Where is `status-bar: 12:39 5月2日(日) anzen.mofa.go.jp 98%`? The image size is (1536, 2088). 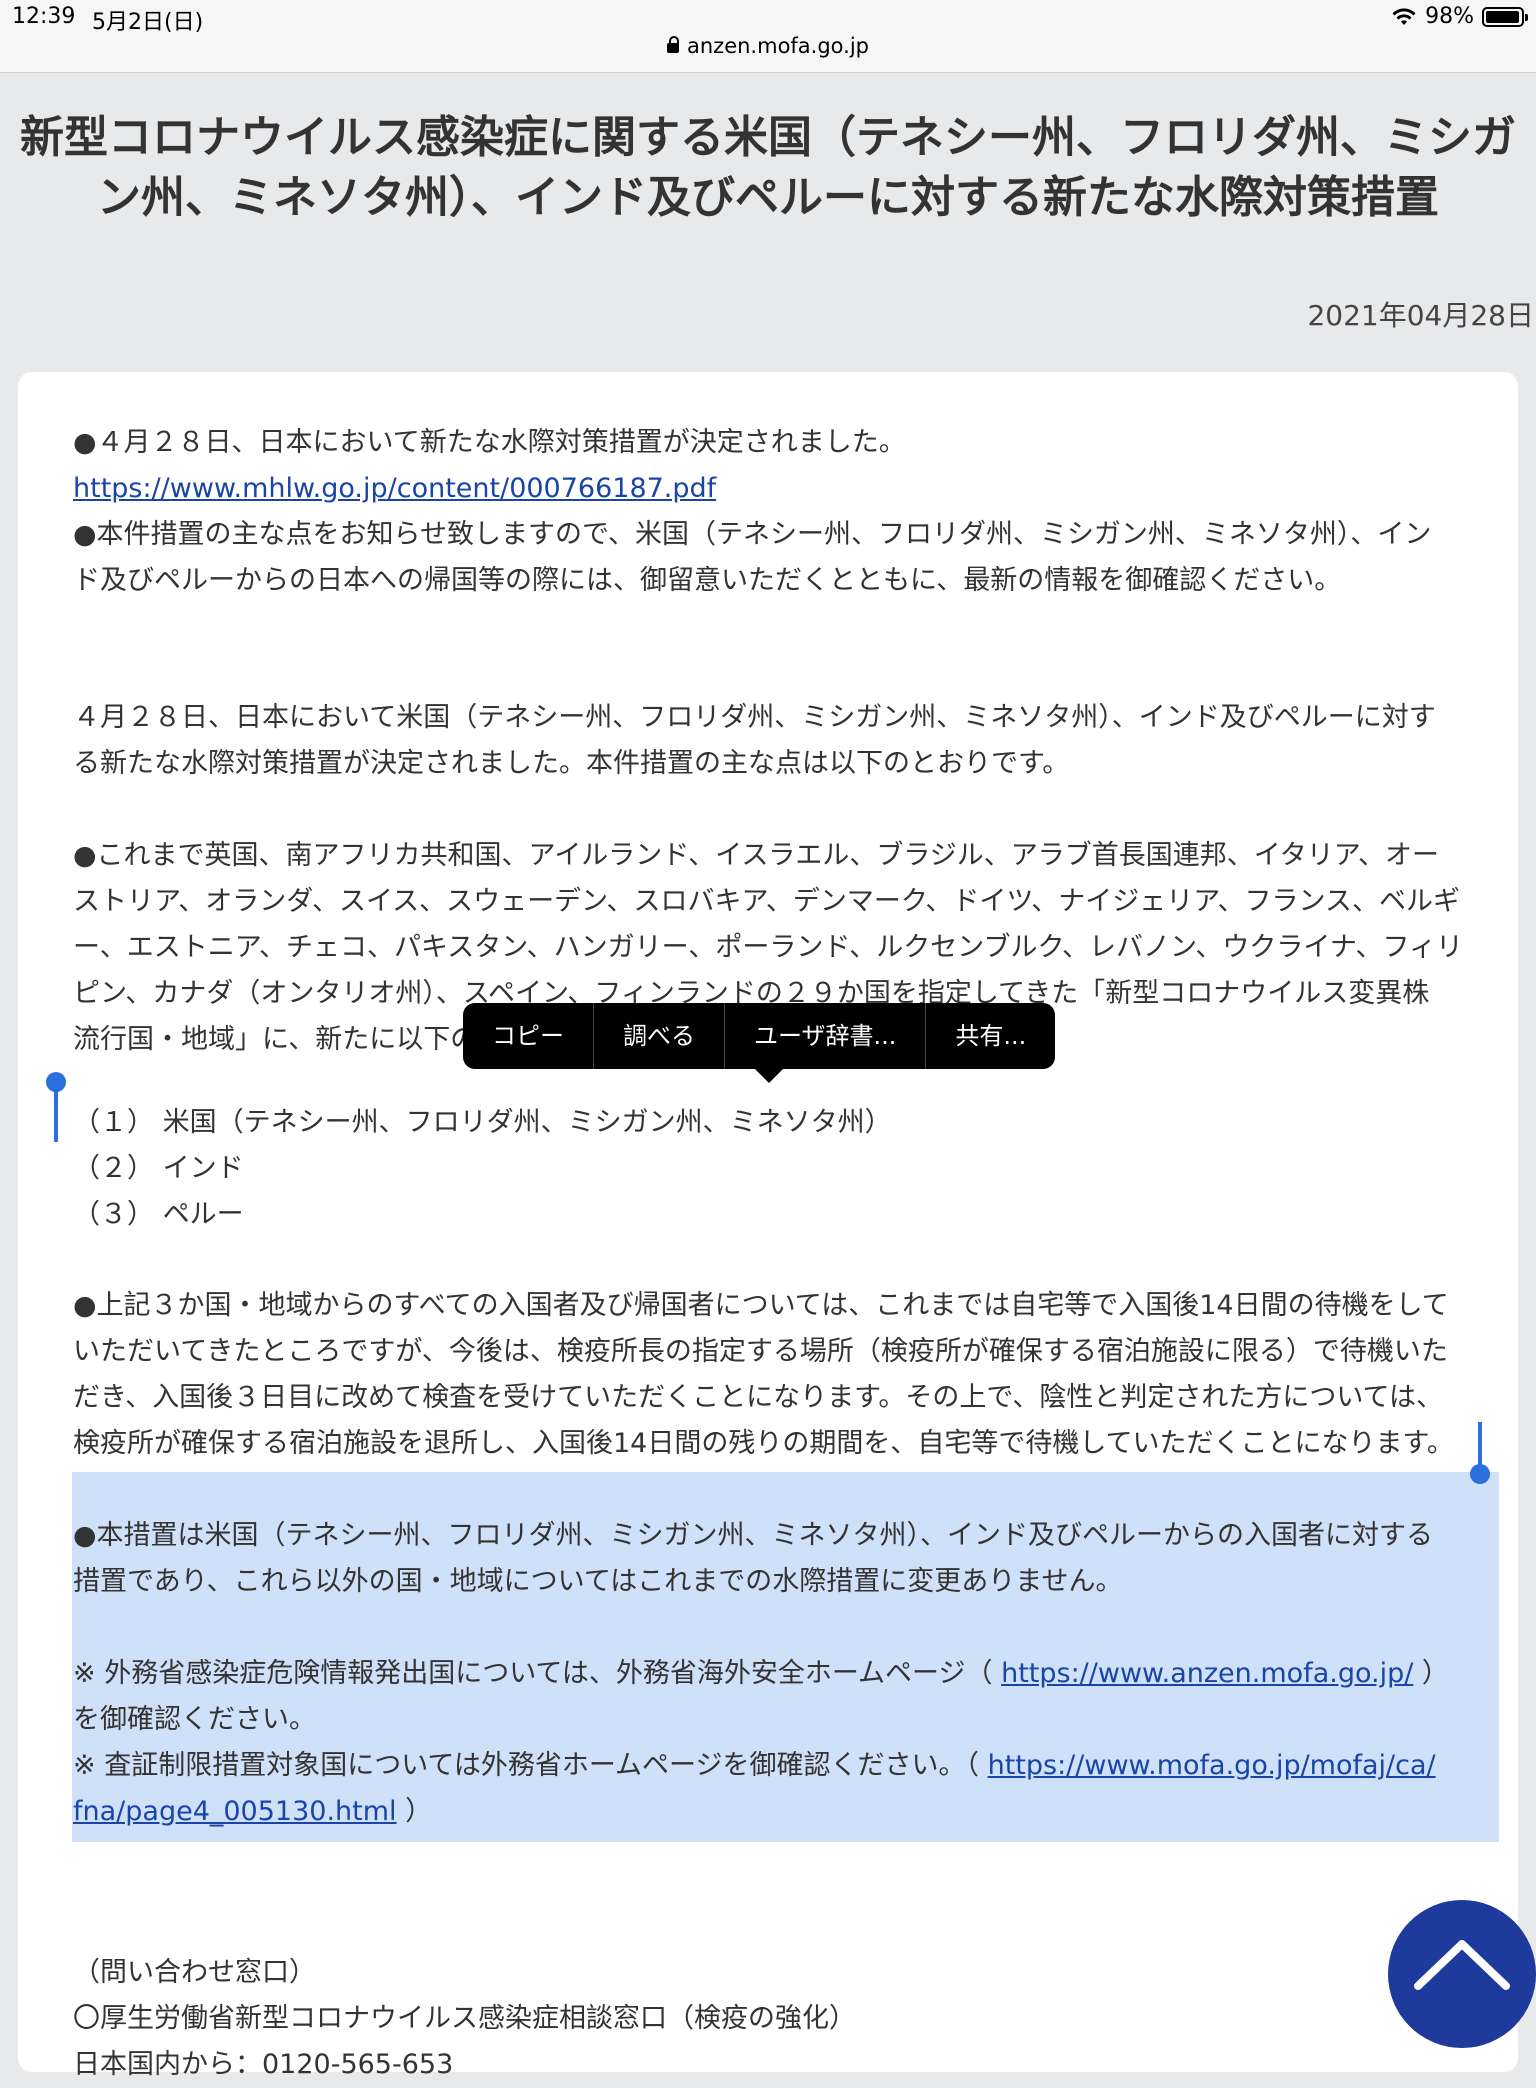
status-bar: 12:39 5月2日(日) anzen.mofa.go.jp 98% is located at coordinates (768, 36).